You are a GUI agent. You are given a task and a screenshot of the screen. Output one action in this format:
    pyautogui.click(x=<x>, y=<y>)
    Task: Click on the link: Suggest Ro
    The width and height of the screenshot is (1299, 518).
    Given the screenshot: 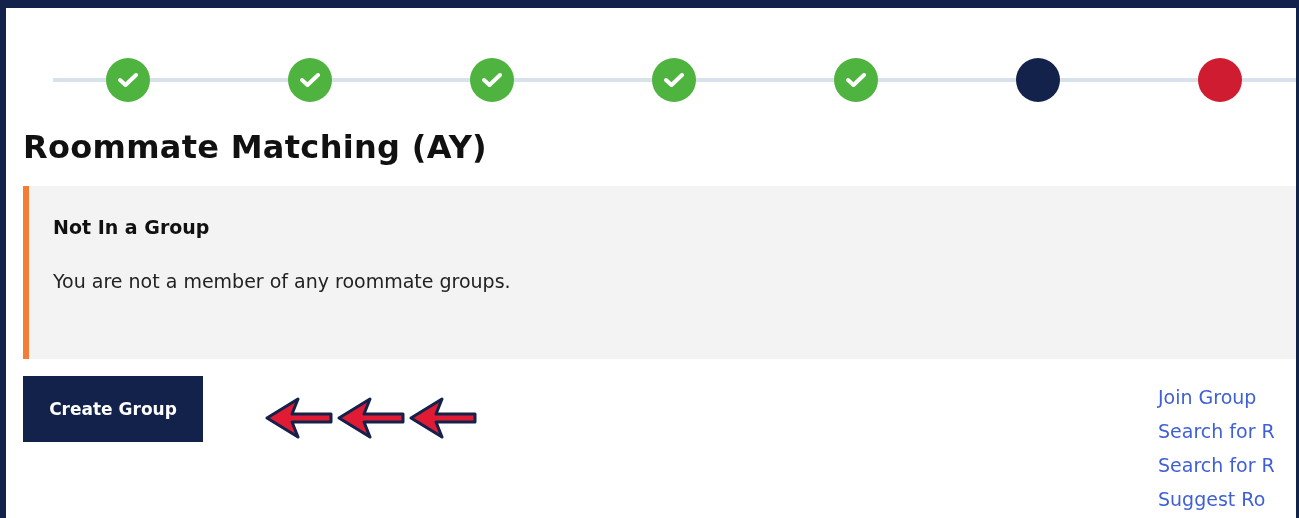 What is the action you would take?
    pyautogui.click(x=1212, y=499)
    